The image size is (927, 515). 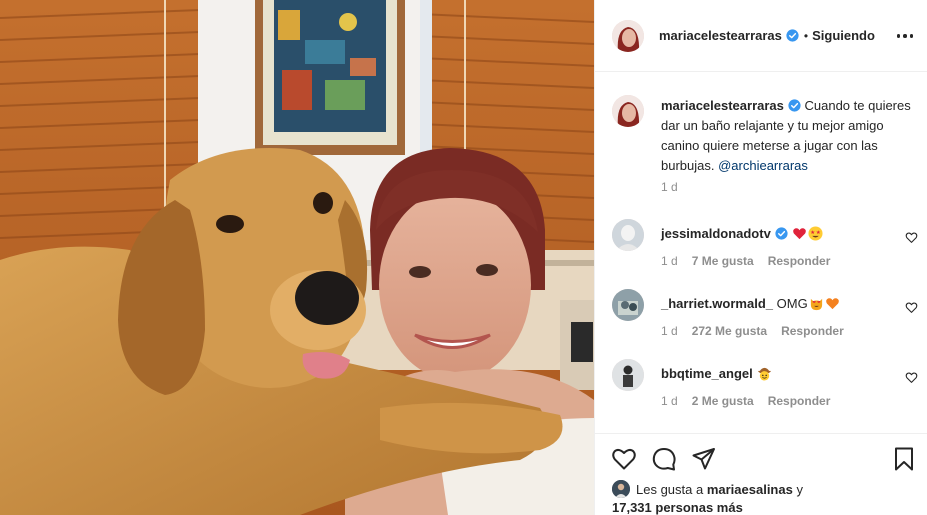 I want to click on comment-meta: 1 d 2 Me gusta Responder, so click(x=752, y=401).